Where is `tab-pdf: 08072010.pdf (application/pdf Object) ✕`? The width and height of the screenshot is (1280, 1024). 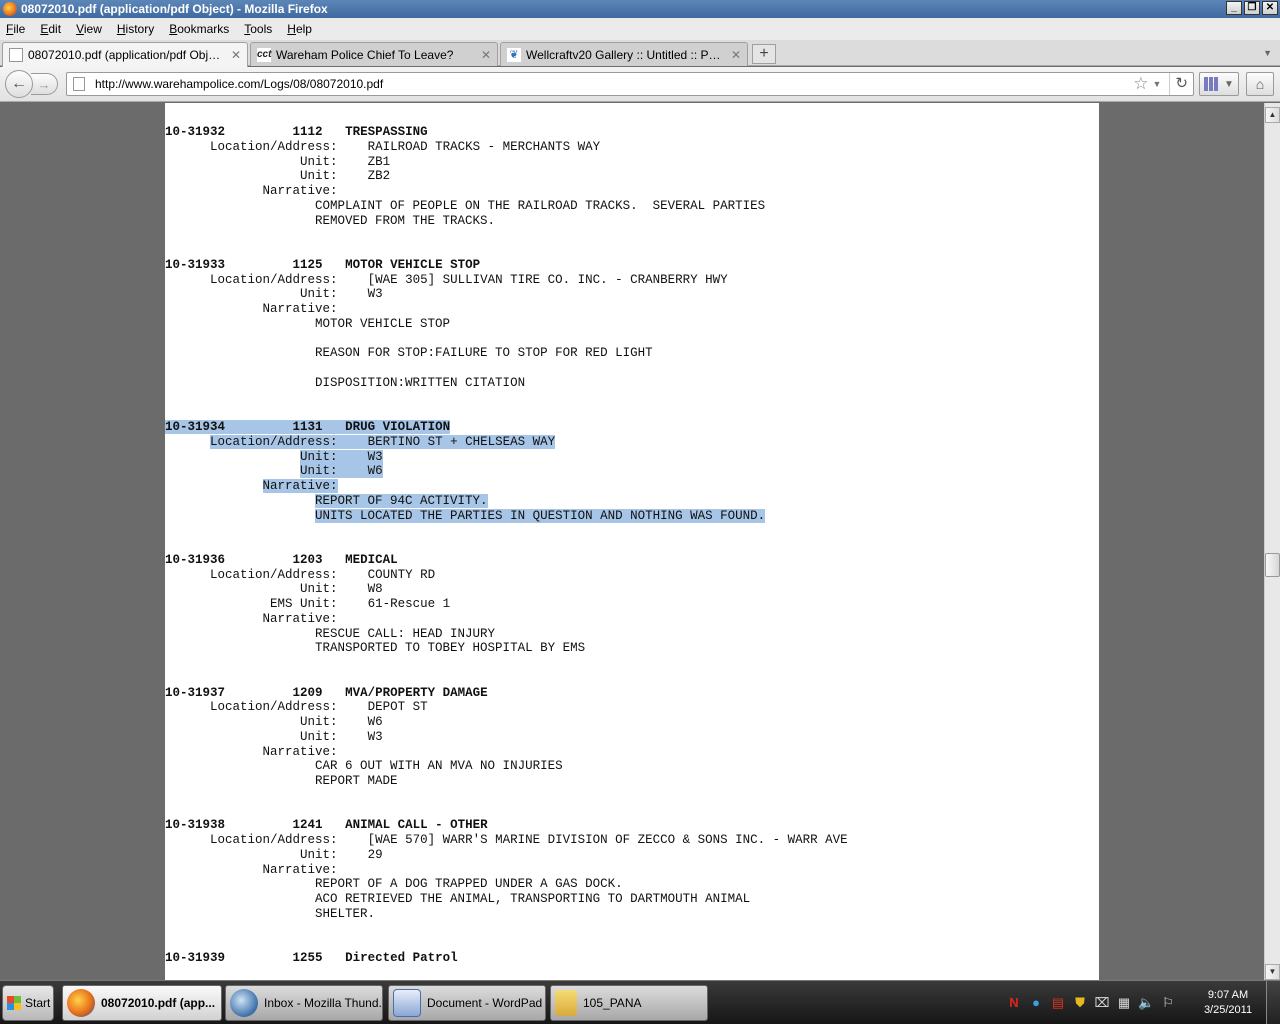
tab-pdf: 08072010.pdf (application/pdf Object) ✕ is located at coordinates (125, 54).